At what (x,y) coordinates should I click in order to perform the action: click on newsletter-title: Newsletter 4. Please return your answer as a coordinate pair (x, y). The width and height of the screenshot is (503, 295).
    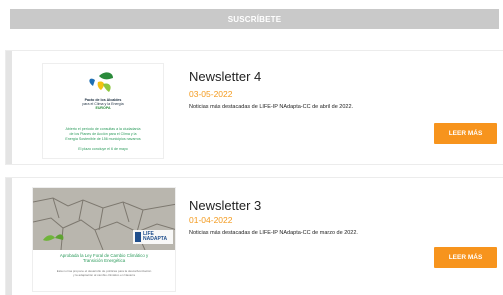
    Looking at the image, I should click on (225, 76).